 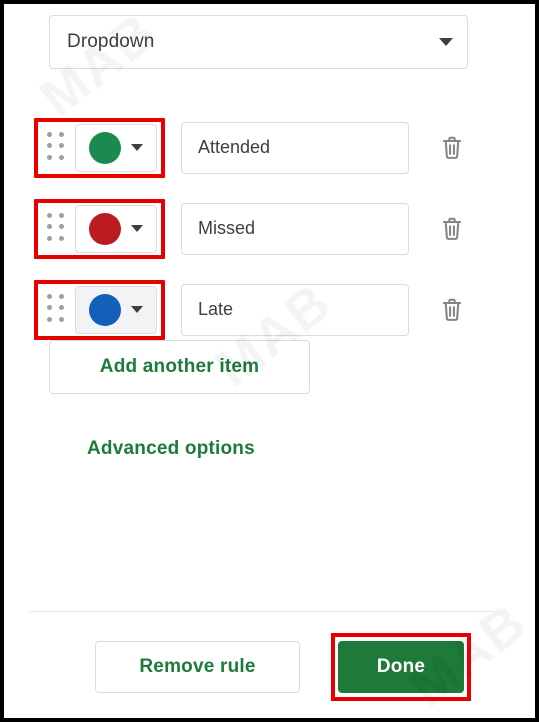 What do you see at coordinates (197, 667) in the screenshot?
I see `remove-rule-button: Remove rule` at bounding box center [197, 667].